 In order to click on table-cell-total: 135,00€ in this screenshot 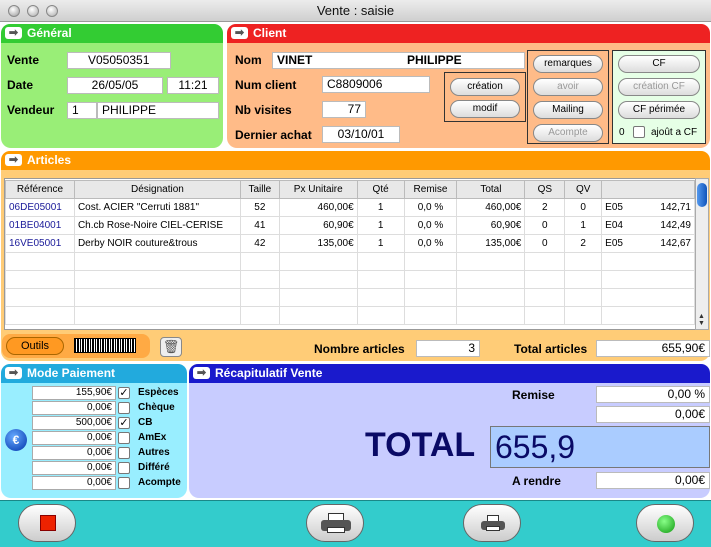, I will do `click(491, 243)`.